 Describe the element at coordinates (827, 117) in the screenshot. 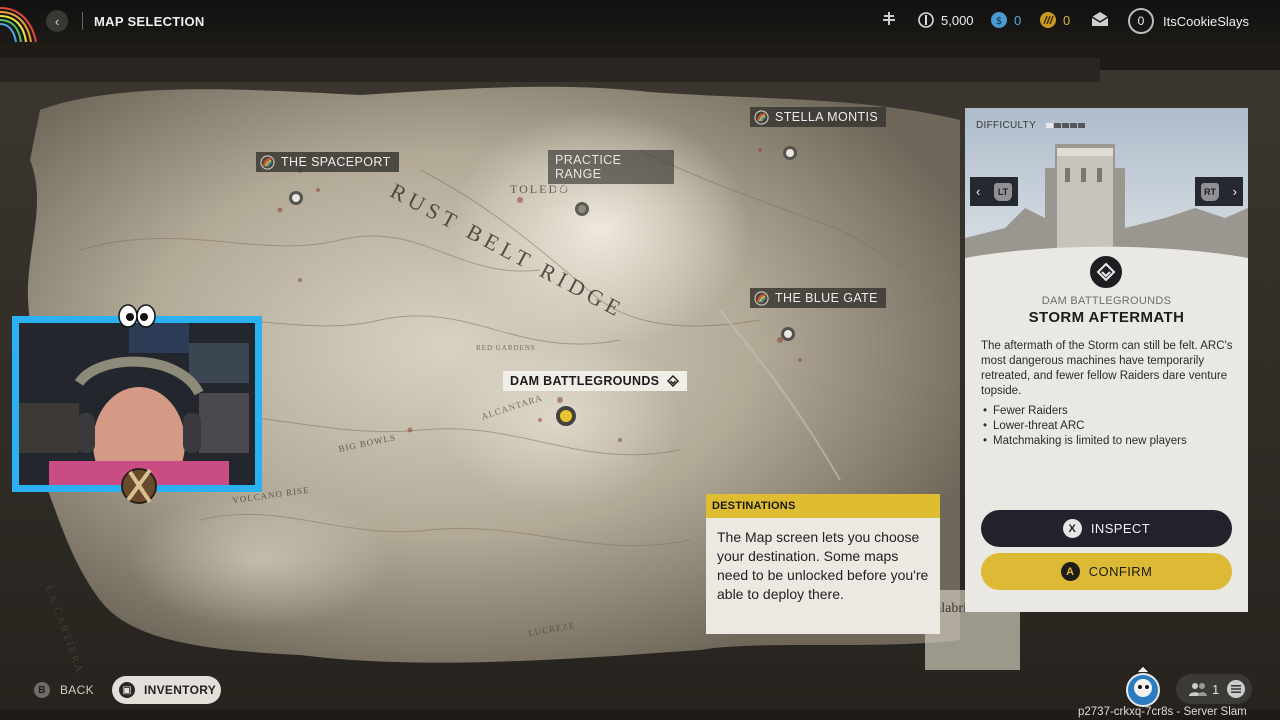

I see `location-label: STELLA MONTIS` at that location.